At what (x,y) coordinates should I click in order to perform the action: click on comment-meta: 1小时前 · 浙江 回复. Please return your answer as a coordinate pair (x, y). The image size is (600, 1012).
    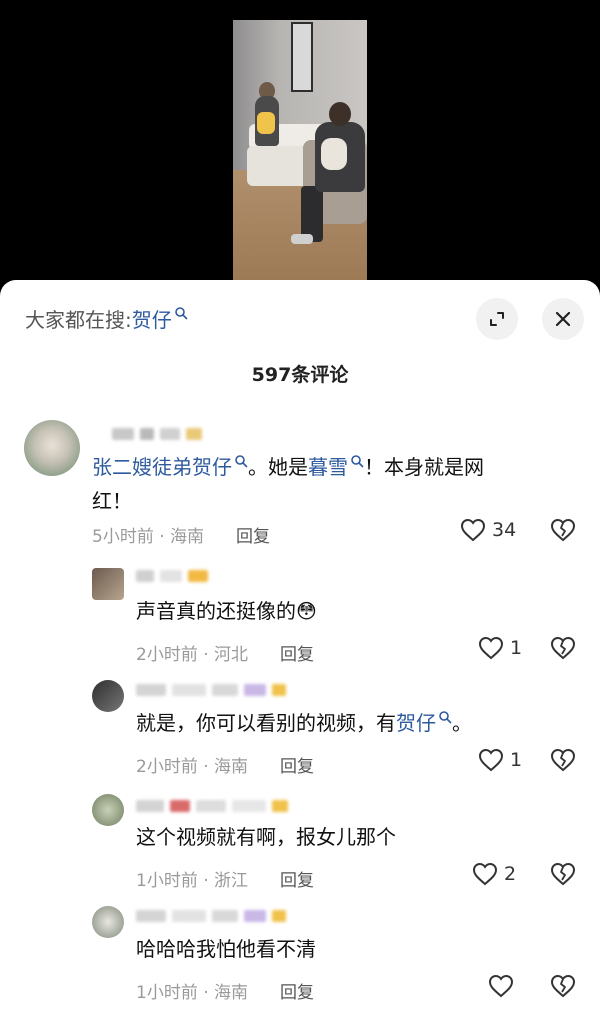
    Looking at the image, I should click on (225, 878).